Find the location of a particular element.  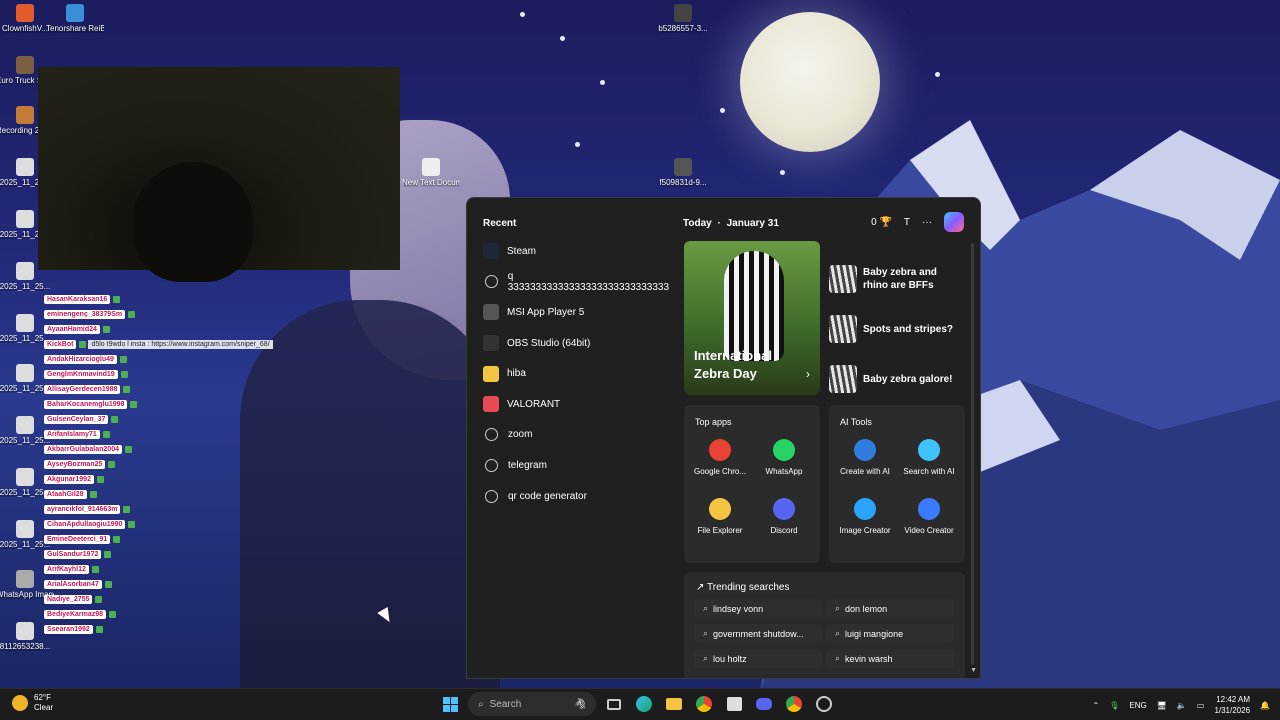

app-tile: File Explorer is located at coordinates (720, 516).